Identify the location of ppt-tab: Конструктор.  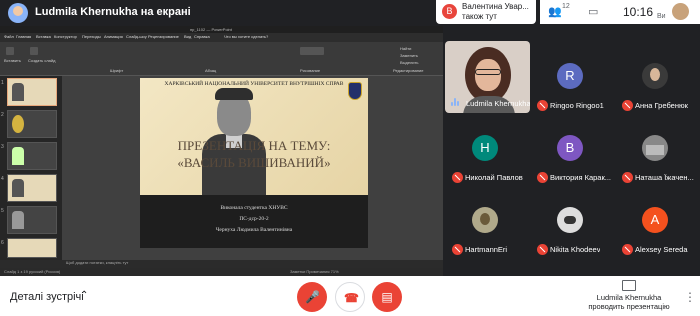
(65, 36).